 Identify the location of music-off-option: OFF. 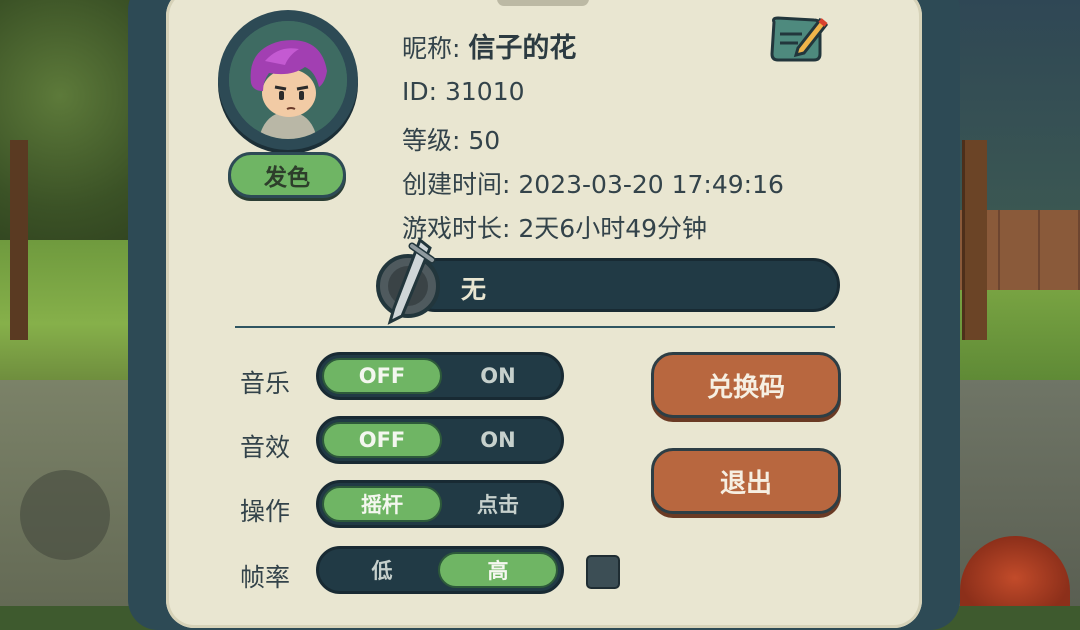
(382, 376).